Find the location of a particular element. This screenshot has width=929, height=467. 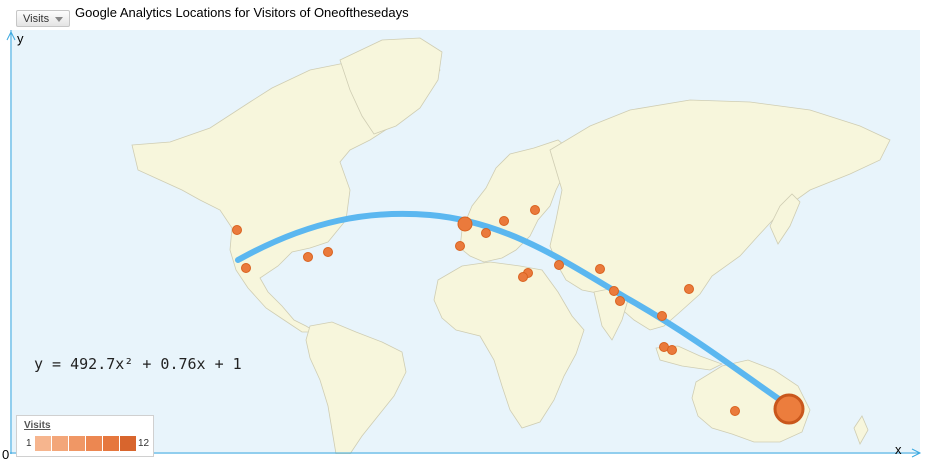

y-axis-label: y is located at coordinates (20, 38).